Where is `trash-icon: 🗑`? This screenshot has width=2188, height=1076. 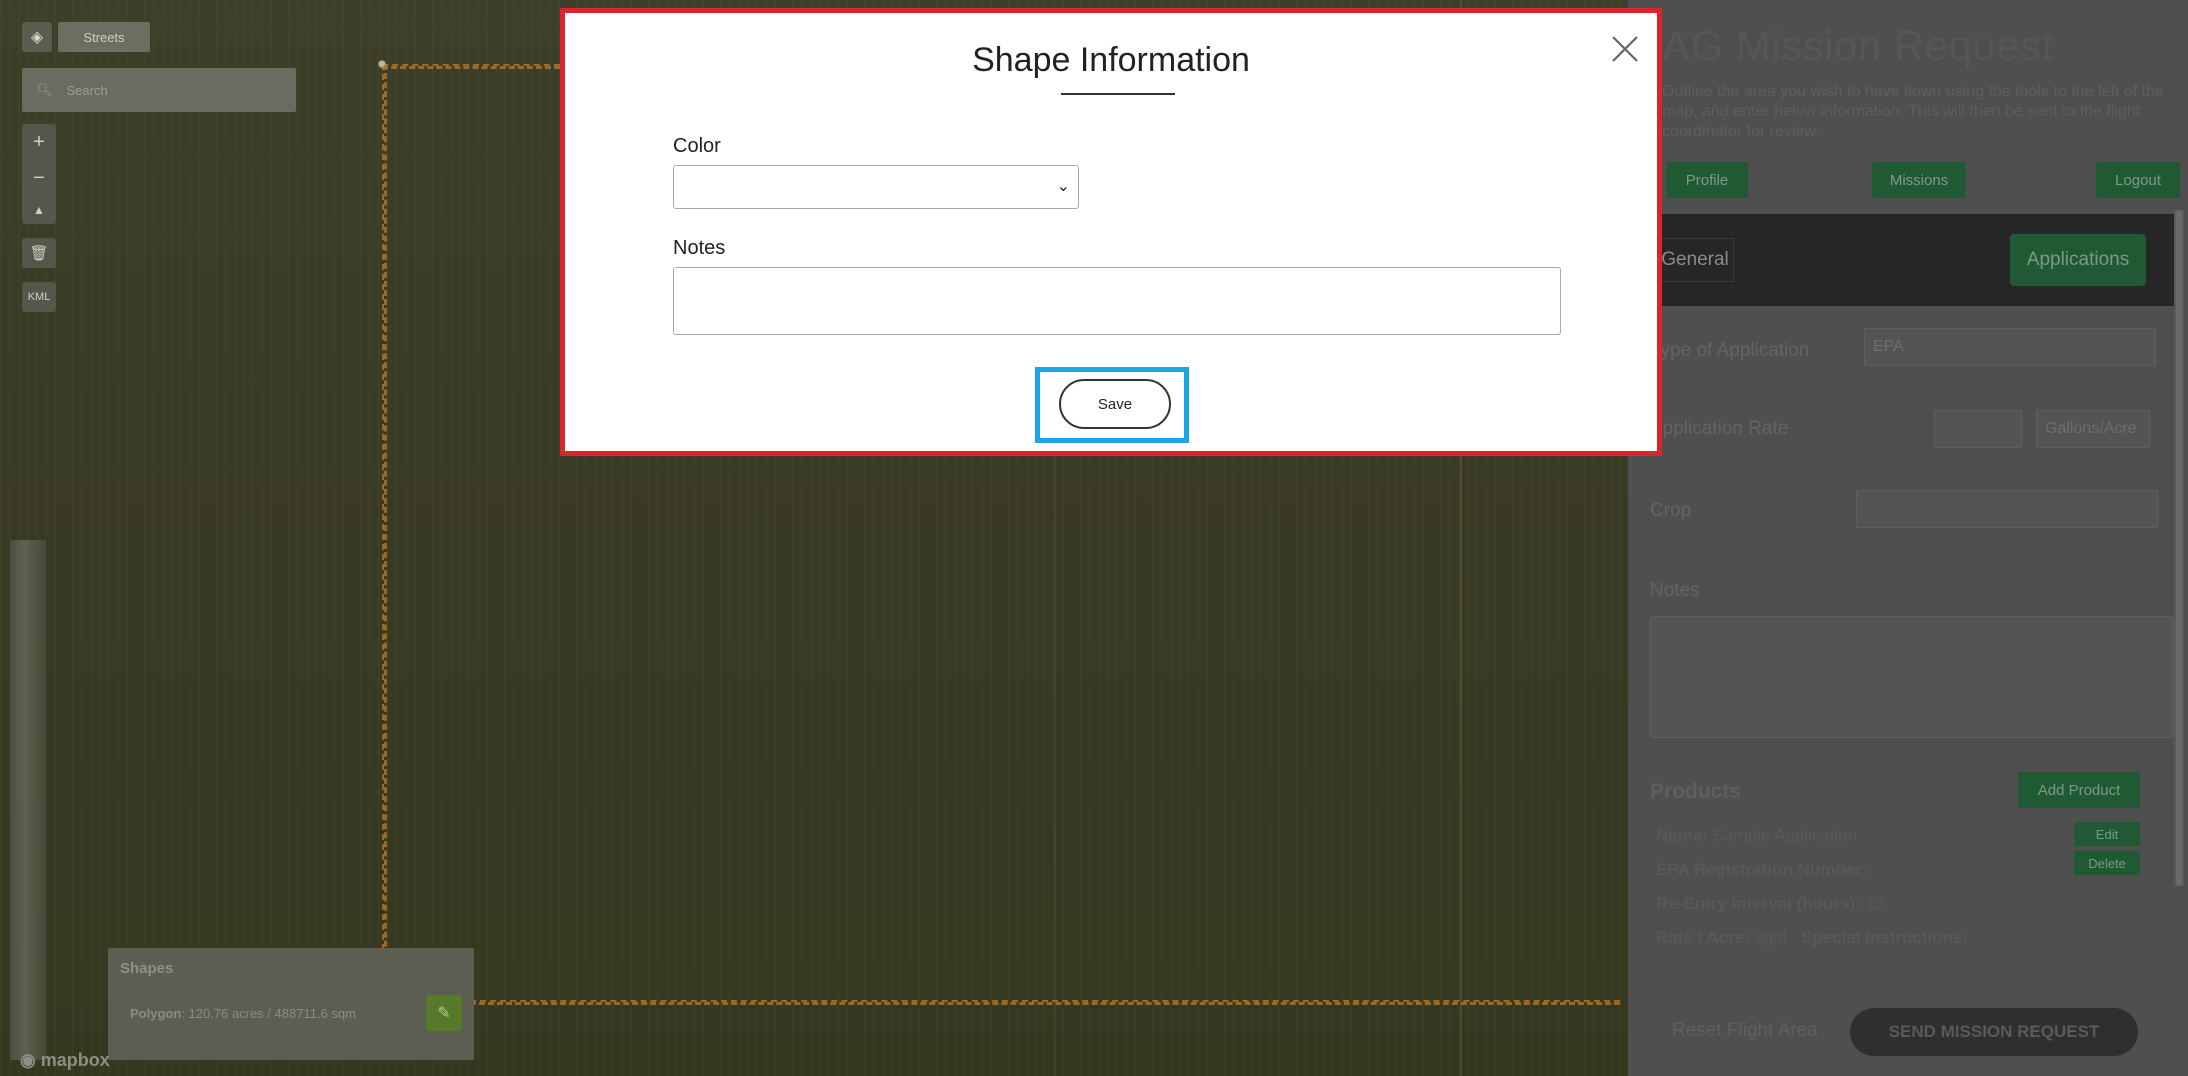
trash-icon: 🗑 is located at coordinates (39, 253).